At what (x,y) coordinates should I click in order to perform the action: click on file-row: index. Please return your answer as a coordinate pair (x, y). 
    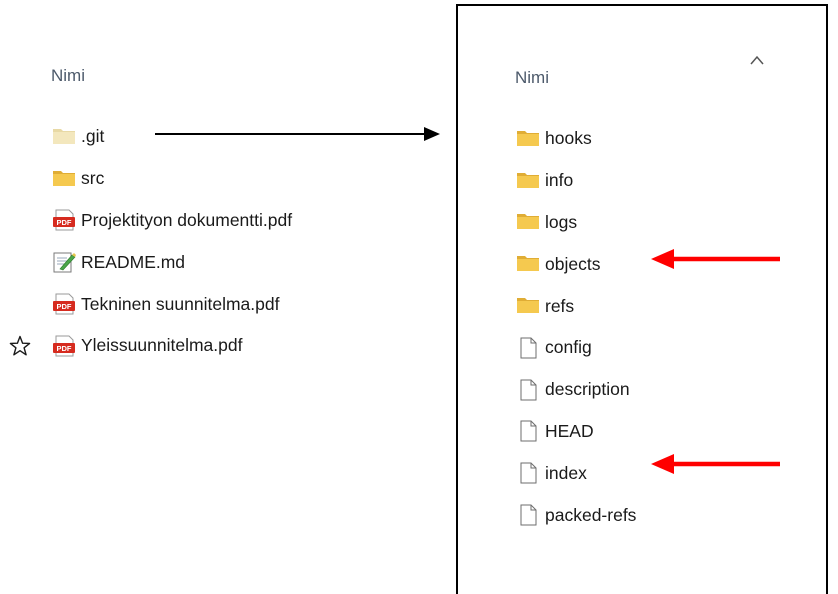
    Looking at the image, I should click on (576, 473).